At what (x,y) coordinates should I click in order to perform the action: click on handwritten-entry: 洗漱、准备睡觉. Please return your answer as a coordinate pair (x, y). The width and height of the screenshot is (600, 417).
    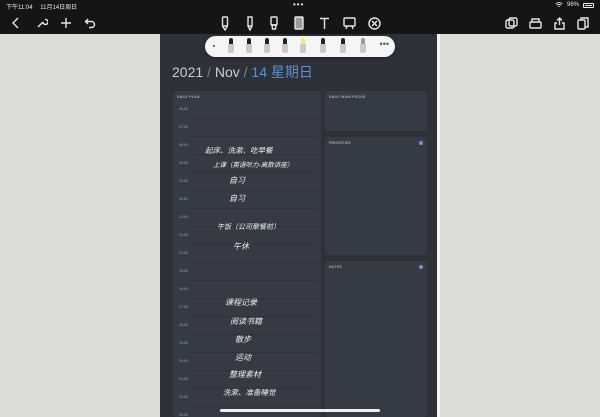
    Looking at the image, I should click on (249, 392).